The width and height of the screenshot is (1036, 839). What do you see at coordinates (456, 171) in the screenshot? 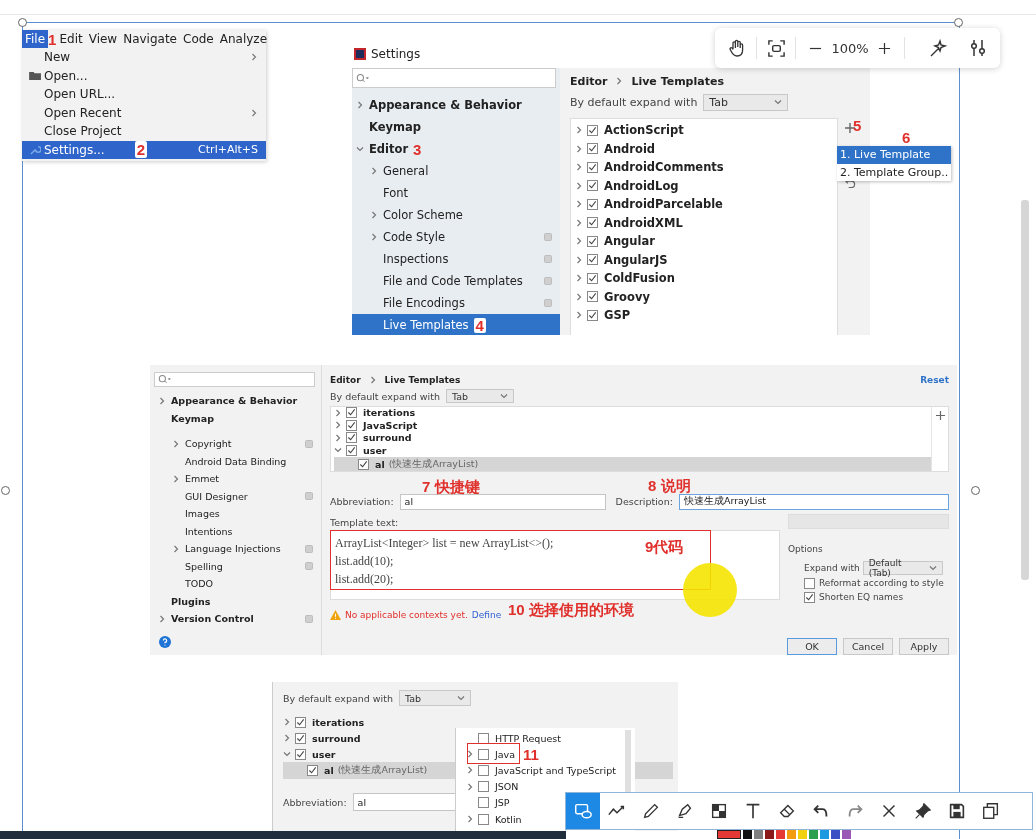
I see `tree-item: General` at bounding box center [456, 171].